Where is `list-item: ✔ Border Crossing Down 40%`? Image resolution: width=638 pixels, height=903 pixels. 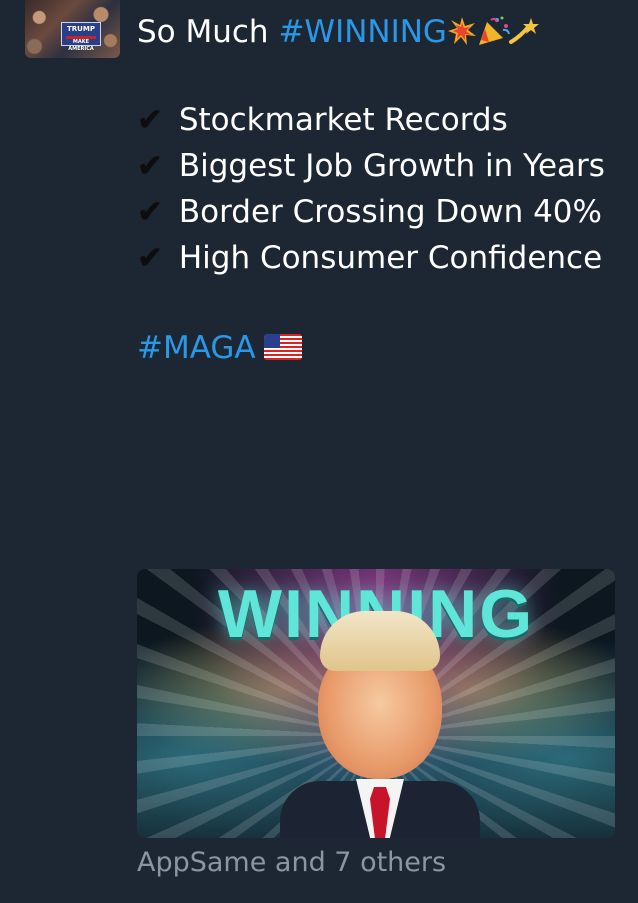 list-item: ✔ Border Crossing Down 40% is located at coordinates (372, 212).